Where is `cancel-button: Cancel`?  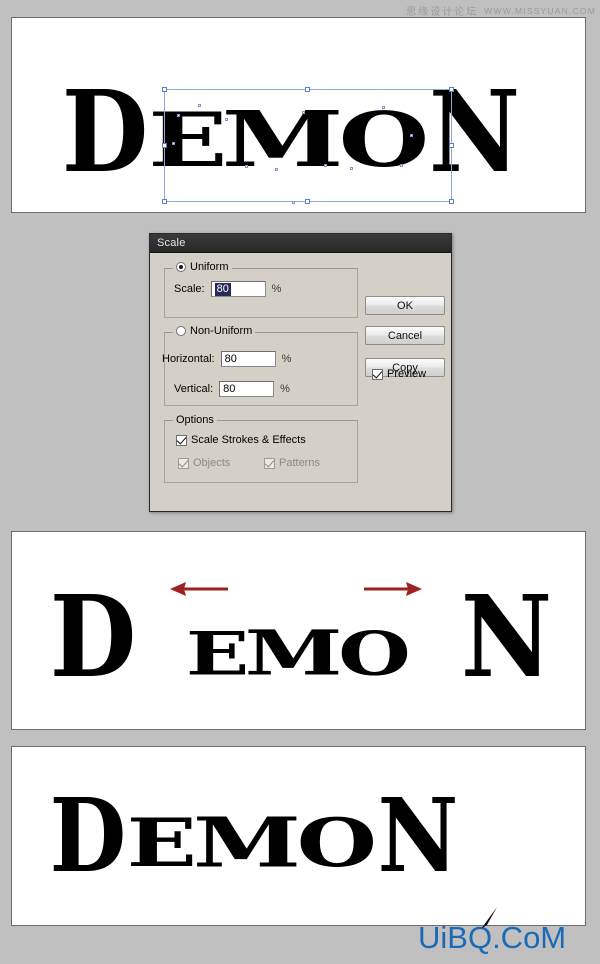 cancel-button: Cancel is located at coordinates (405, 335).